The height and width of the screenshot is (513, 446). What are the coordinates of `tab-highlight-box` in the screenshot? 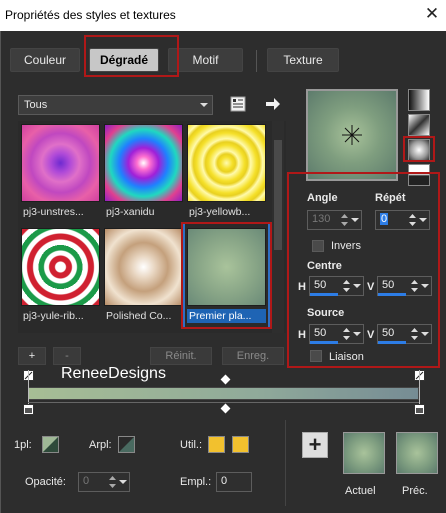 It's located at (131, 56).